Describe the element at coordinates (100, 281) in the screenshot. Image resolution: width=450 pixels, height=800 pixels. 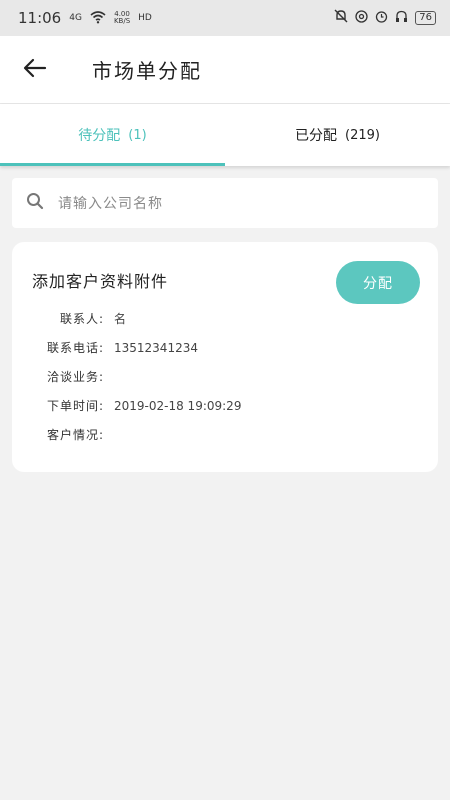
I see `card-title: 添加客户资料附件` at that location.